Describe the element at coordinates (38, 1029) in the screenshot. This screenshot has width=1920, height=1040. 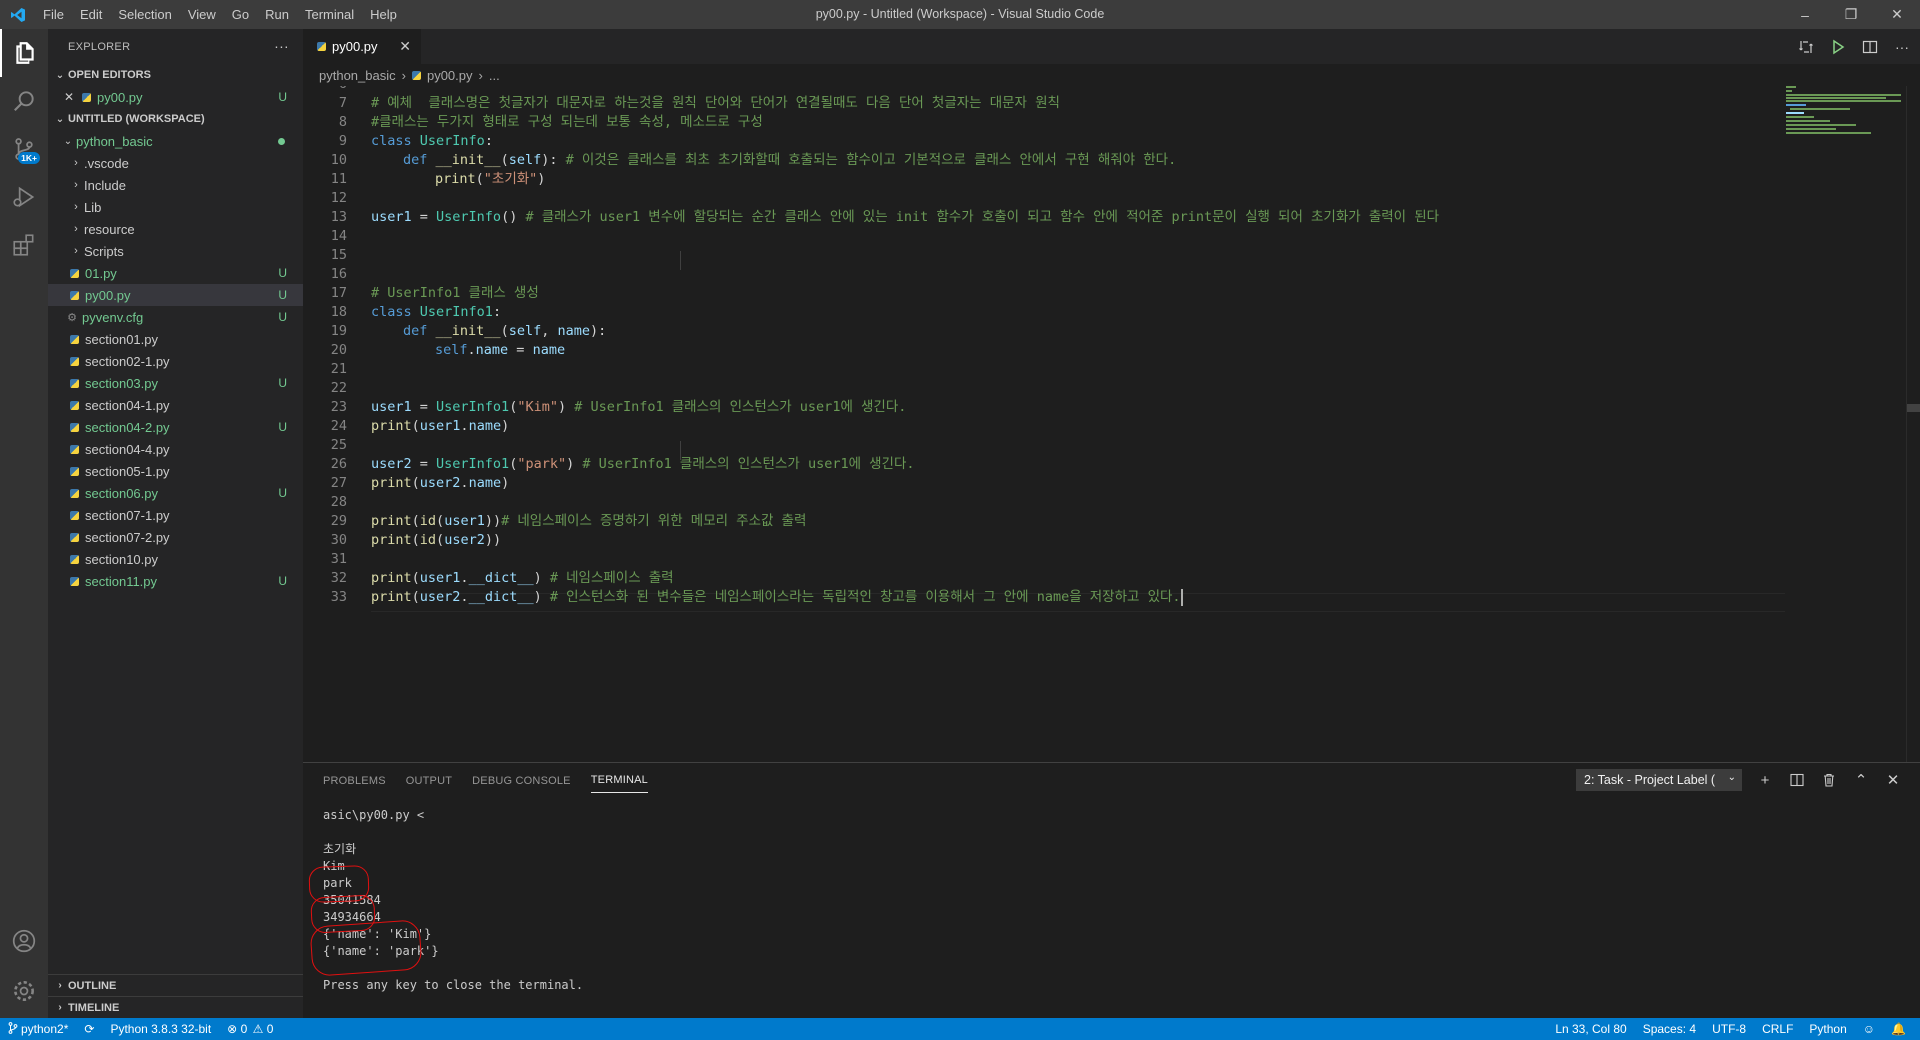
I see `git-branch: python2*` at that location.